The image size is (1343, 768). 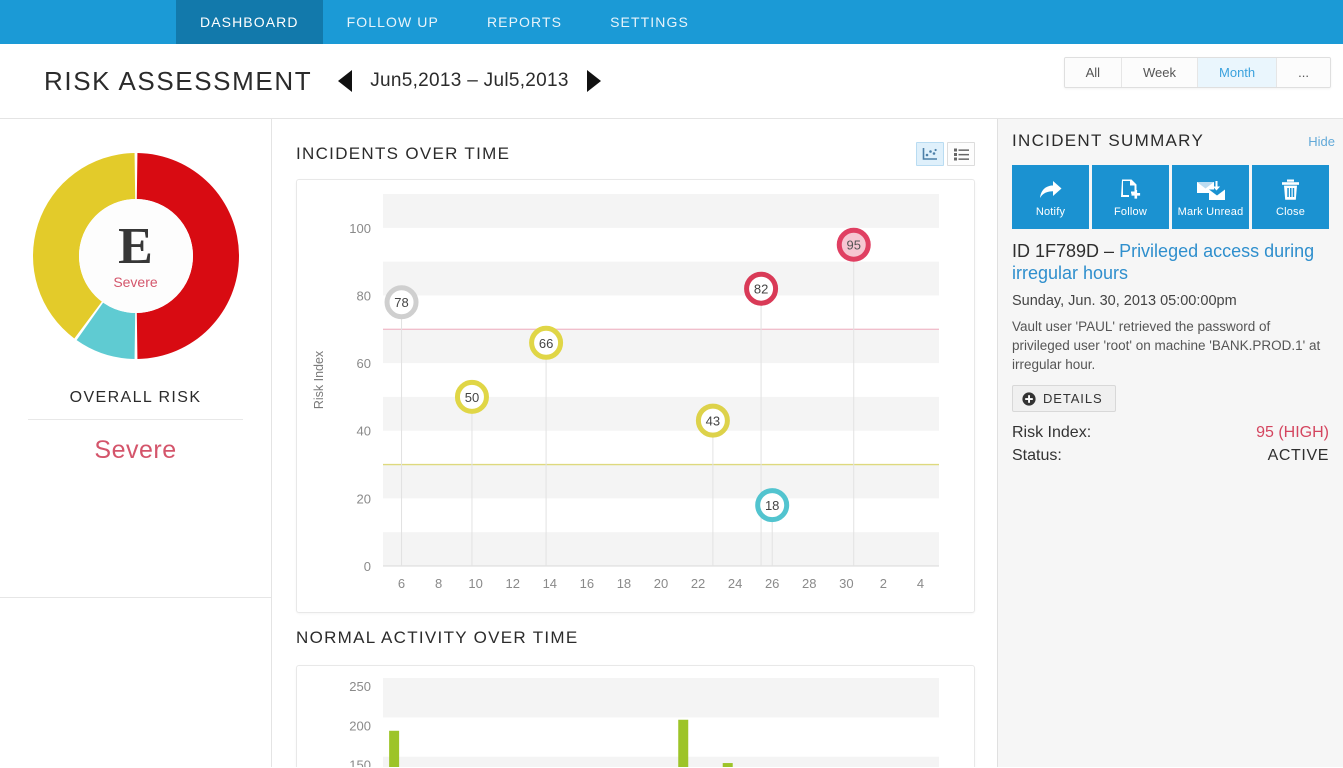 I want to click on scatter-chart-icon, so click(x=930, y=154).